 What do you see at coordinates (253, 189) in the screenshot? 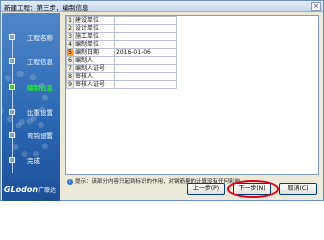
I see `highlight-ring` at bounding box center [253, 189].